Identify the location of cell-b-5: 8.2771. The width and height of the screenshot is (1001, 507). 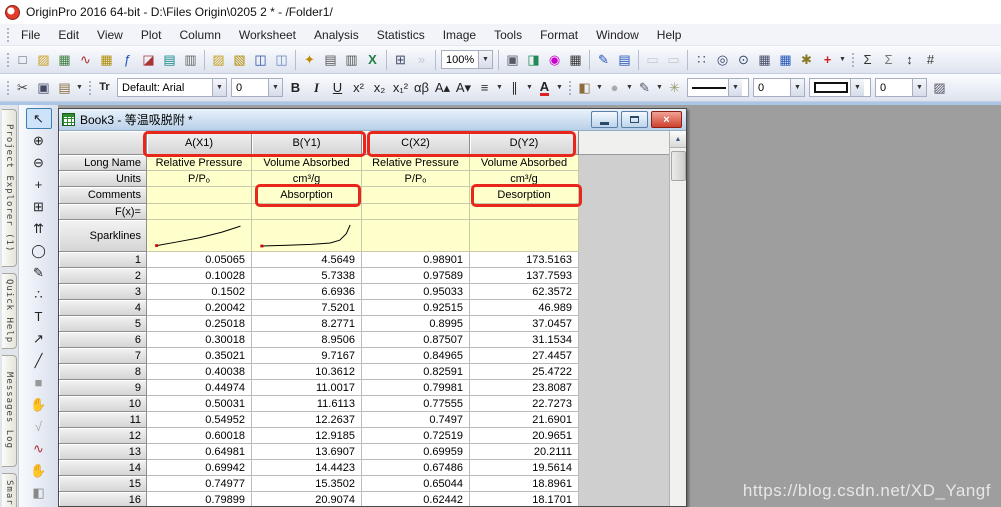
(307, 324).